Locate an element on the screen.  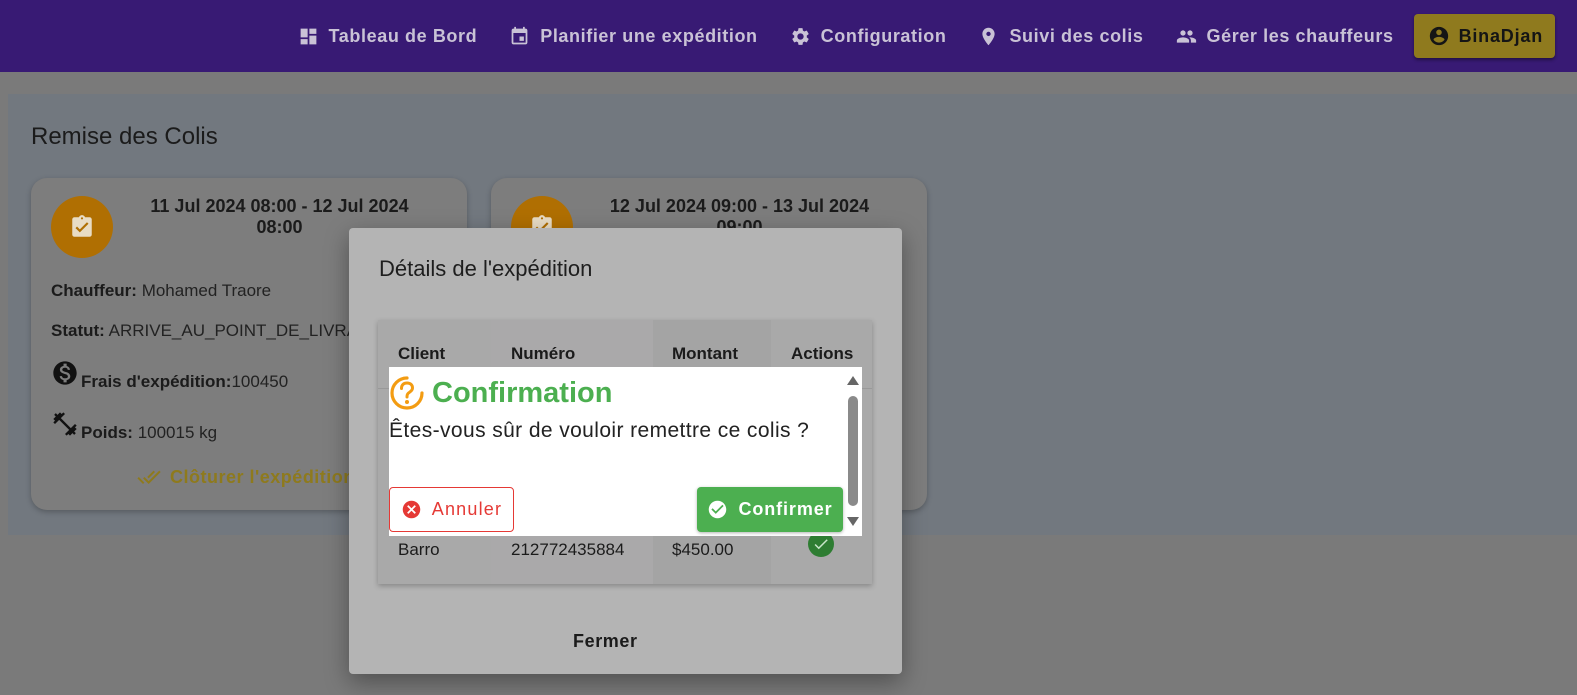
cancel-label: Annuler is located at coordinates (467, 509).